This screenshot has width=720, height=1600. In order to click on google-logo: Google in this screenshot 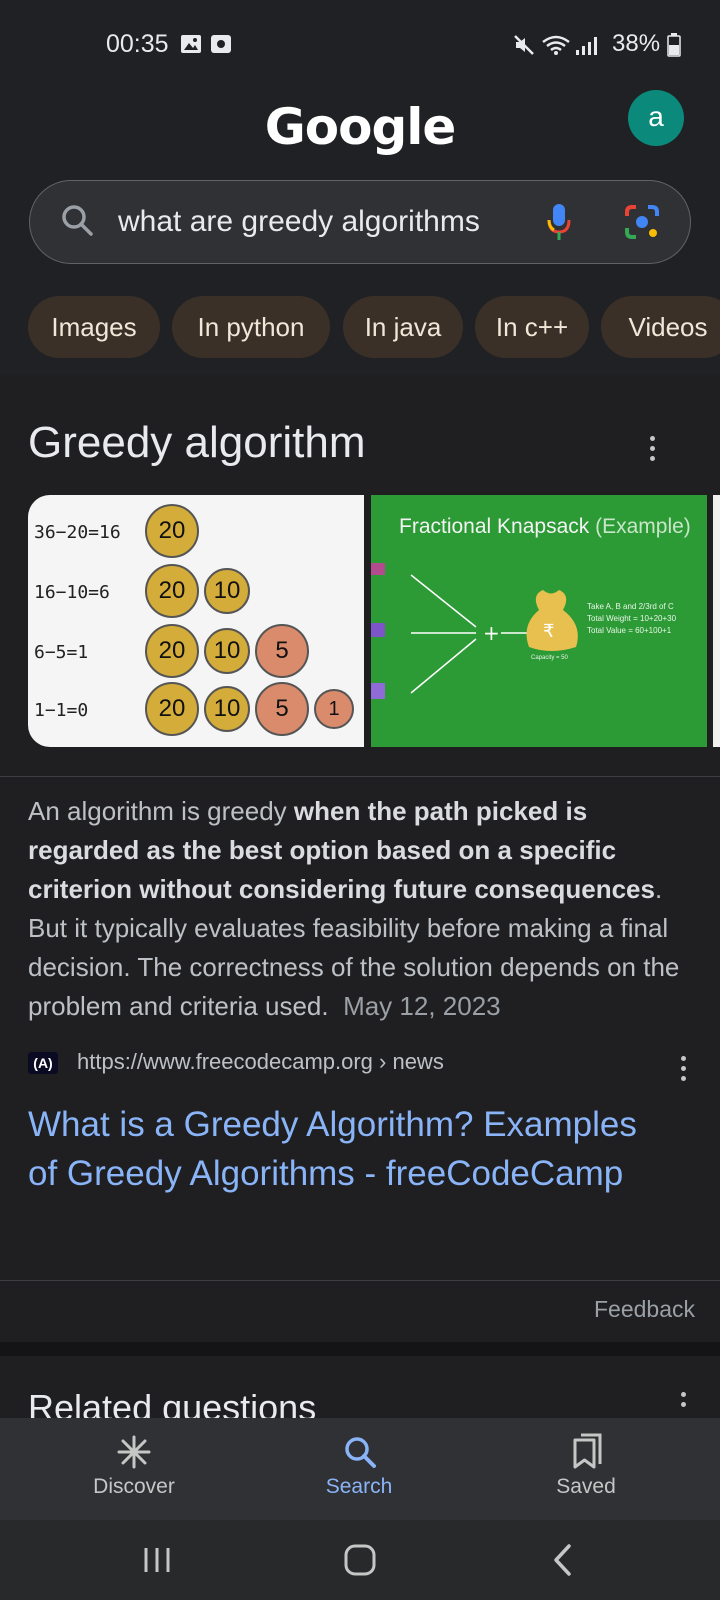, I will do `click(360, 127)`.